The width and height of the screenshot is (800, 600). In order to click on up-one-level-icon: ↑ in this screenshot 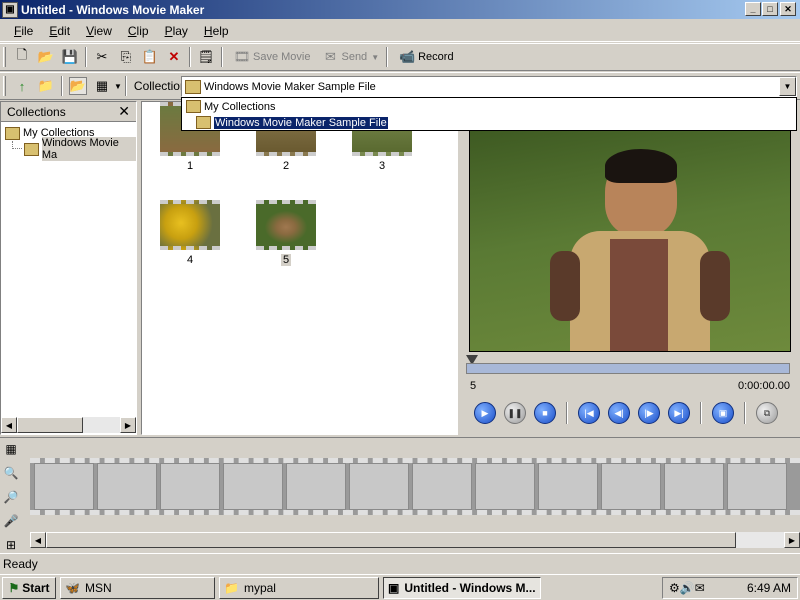, I will do `click(22, 86)`.